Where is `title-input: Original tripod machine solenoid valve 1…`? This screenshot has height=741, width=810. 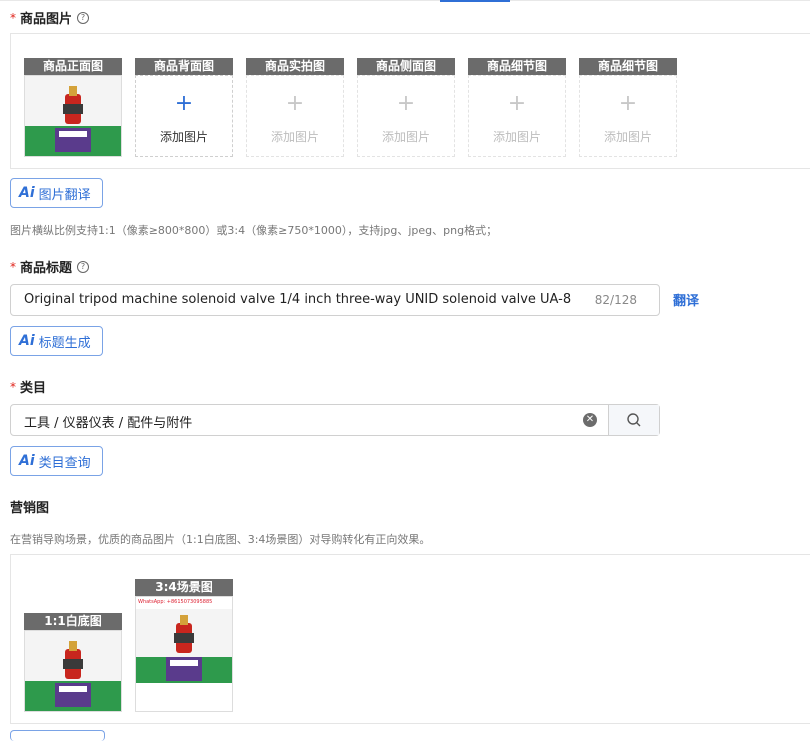
title-input: Original tripod machine solenoid valve 1… is located at coordinates (335, 300).